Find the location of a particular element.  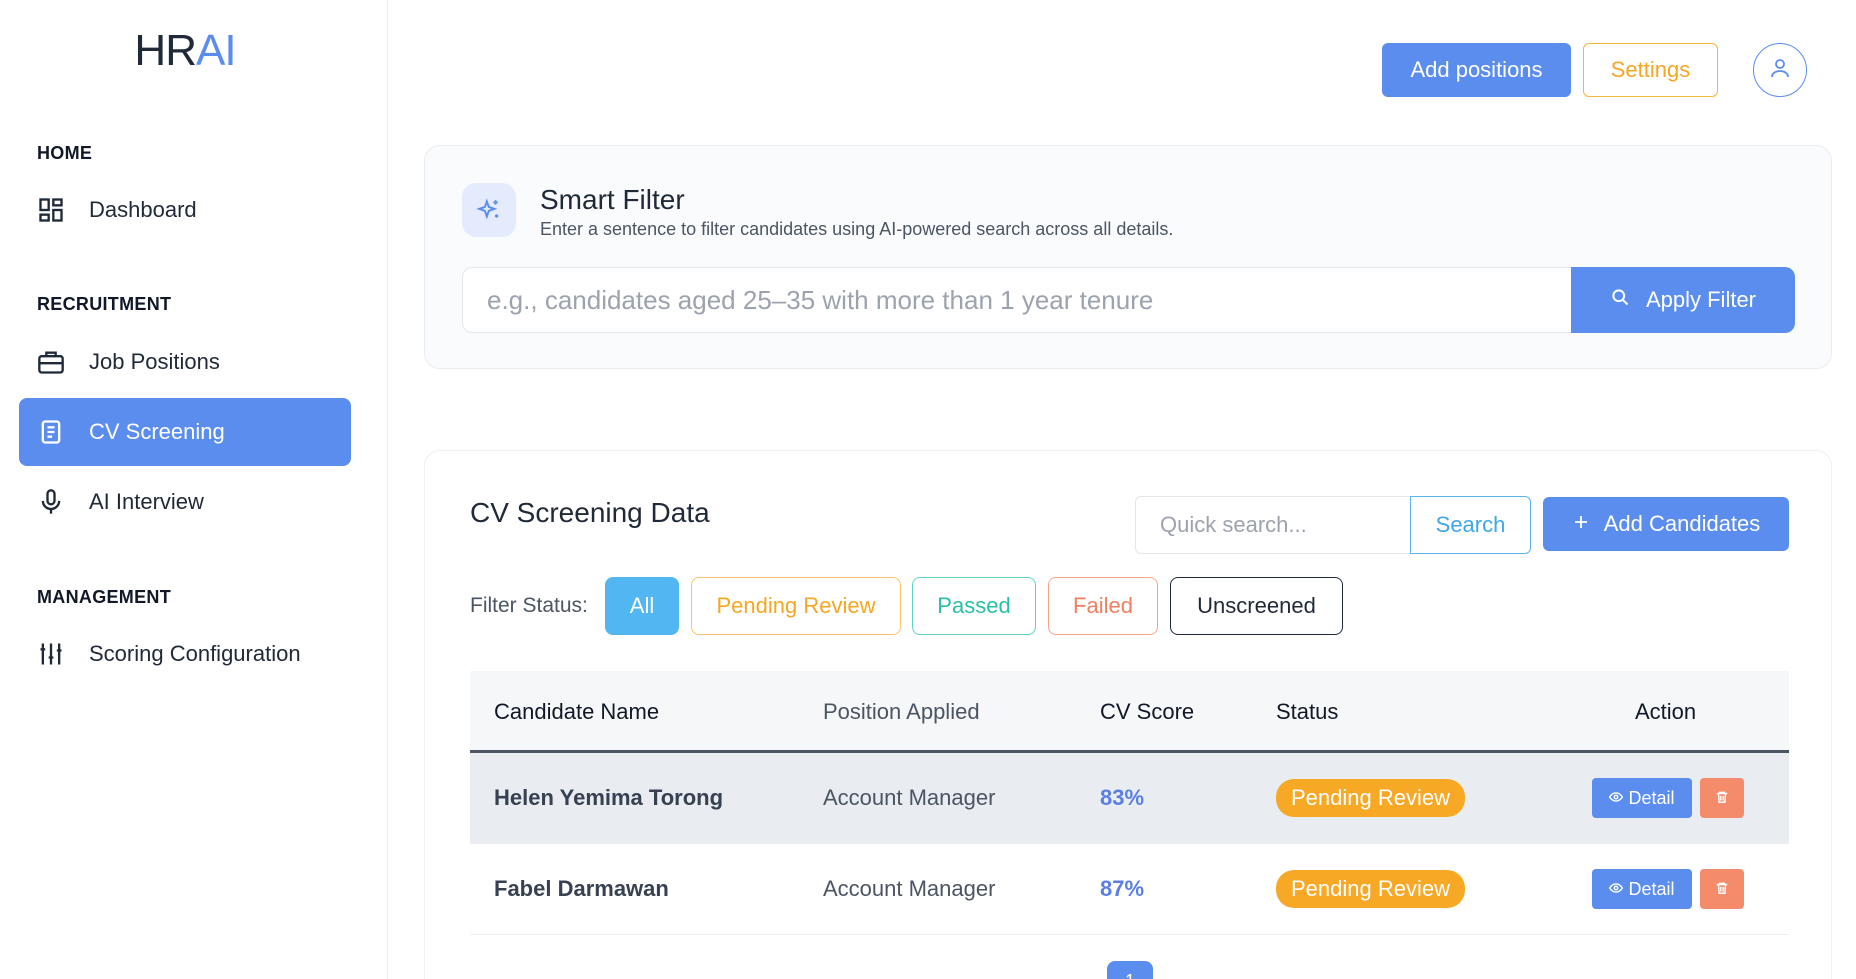

column-header-status: Status is located at coordinates (1307, 712).